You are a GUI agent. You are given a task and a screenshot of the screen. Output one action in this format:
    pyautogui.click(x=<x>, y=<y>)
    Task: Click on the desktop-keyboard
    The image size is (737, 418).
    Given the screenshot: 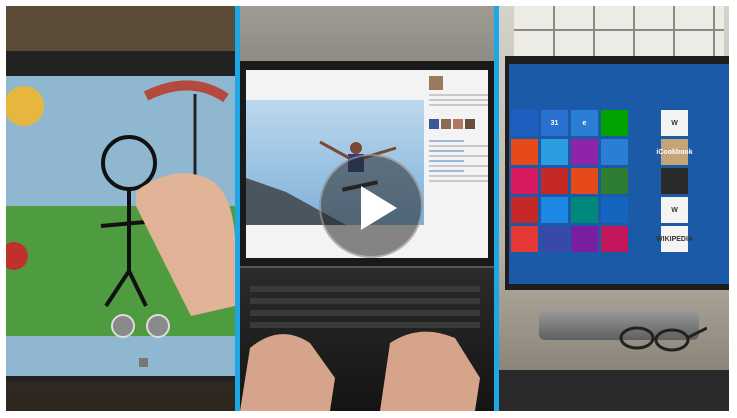 What is the action you would take?
    pyautogui.click(x=614, y=390)
    